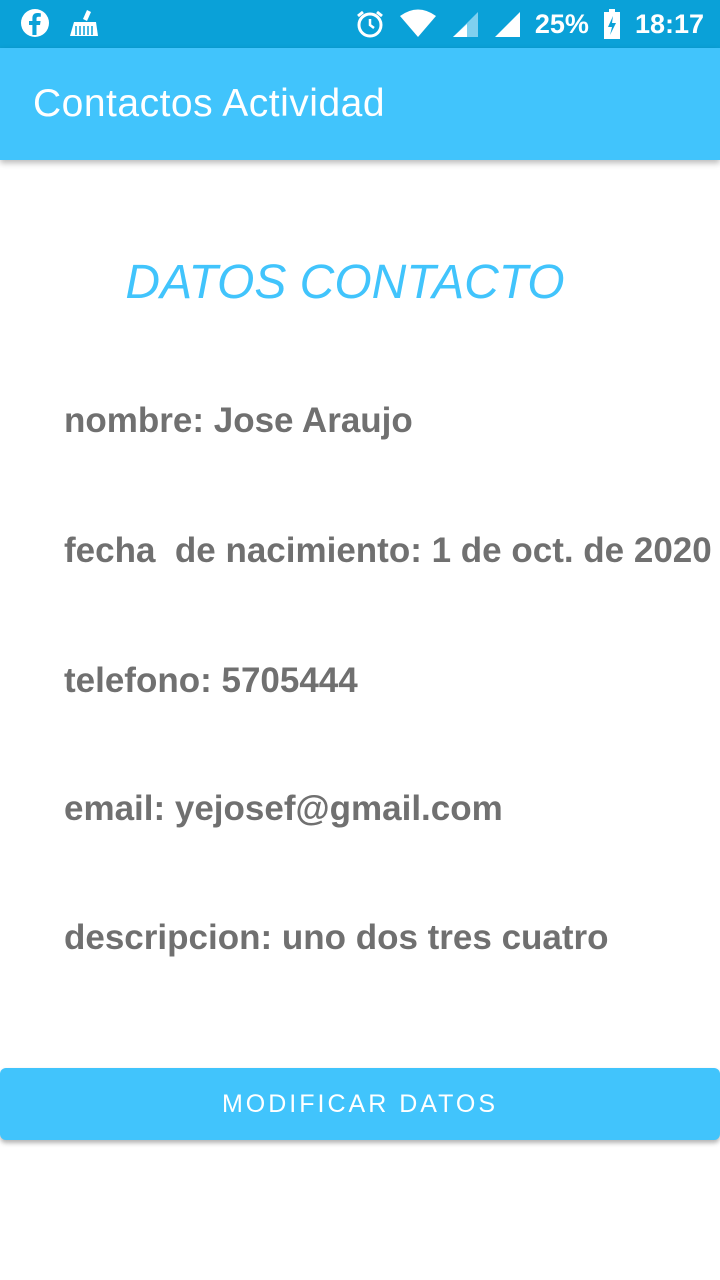  I want to click on field-email: email: yejosef@gmail.com, so click(283, 808).